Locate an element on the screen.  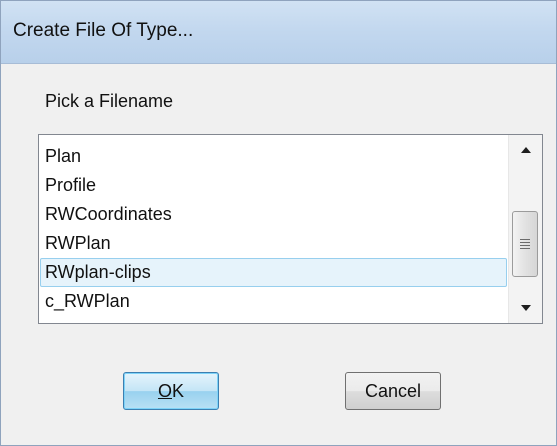
list-item-label: RWplan-clips is located at coordinates (98, 272).